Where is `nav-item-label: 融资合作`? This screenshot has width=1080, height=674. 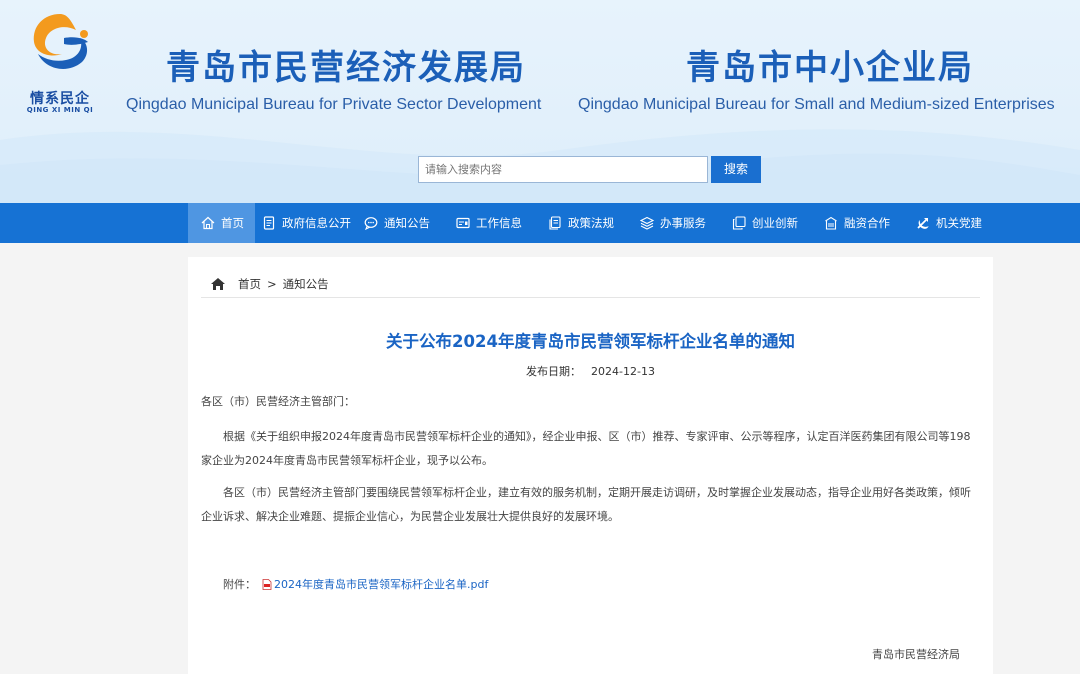 nav-item-label: 融资合作 is located at coordinates (867, 223).